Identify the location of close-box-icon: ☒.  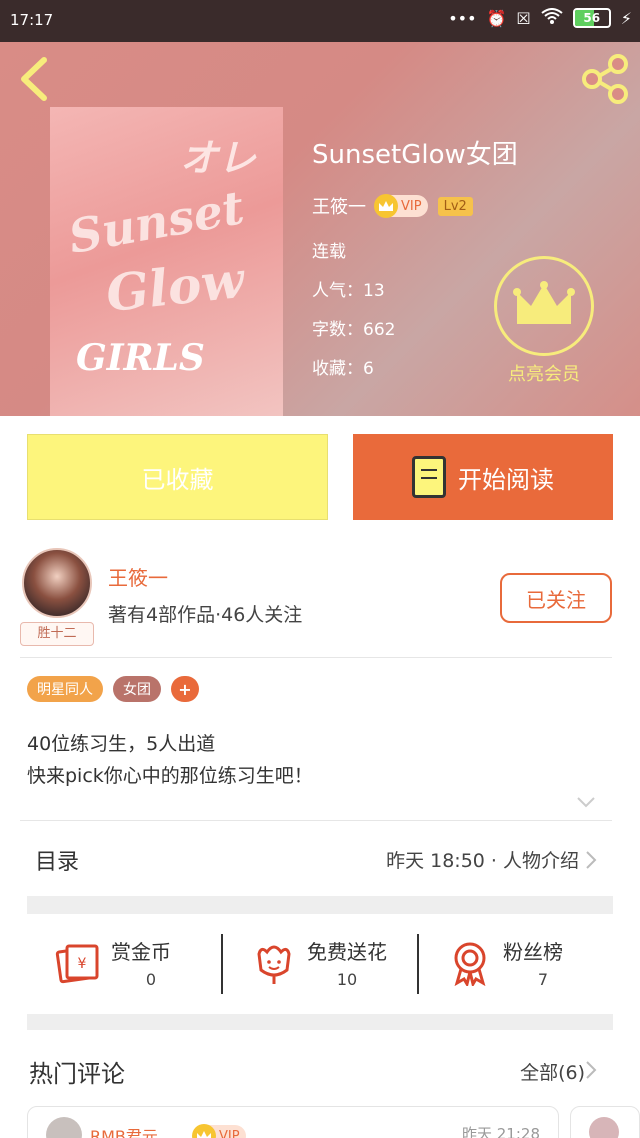
(523, 18).